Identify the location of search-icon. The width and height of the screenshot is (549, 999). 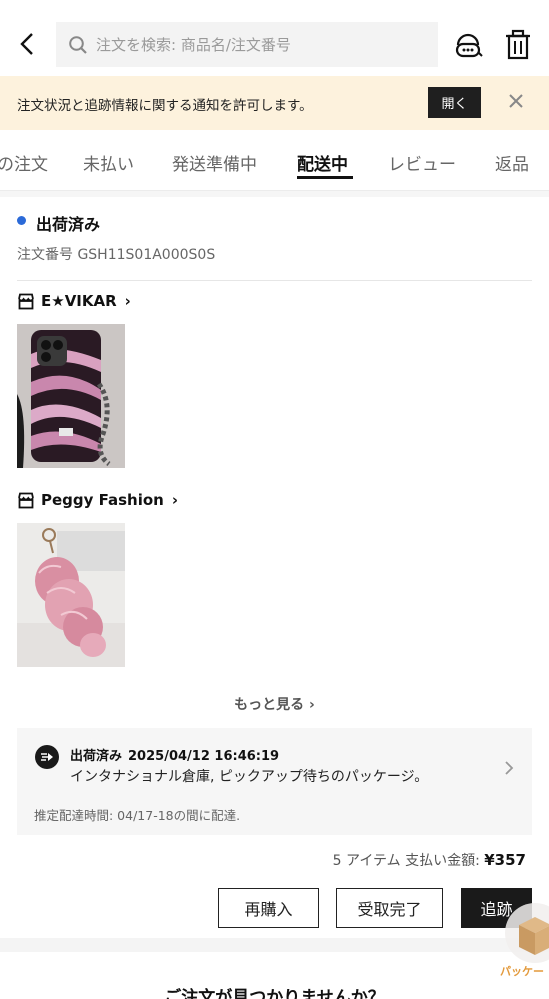
(78, 44).